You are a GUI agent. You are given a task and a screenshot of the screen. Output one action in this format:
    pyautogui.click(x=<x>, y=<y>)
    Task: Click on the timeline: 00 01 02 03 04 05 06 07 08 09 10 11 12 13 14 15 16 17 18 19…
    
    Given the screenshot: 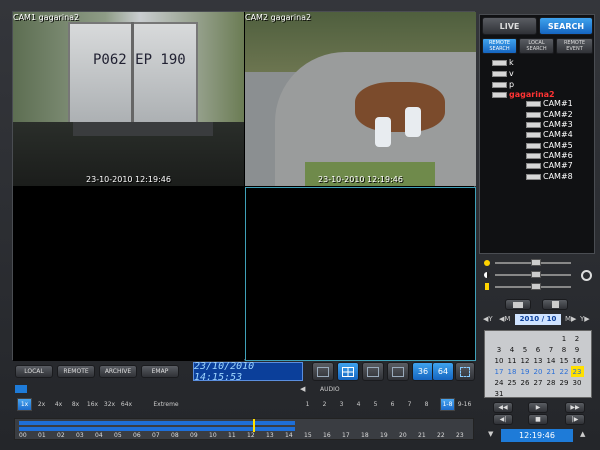 What is the action you would take?
    pyautogui.click(x=244, y=429)
    